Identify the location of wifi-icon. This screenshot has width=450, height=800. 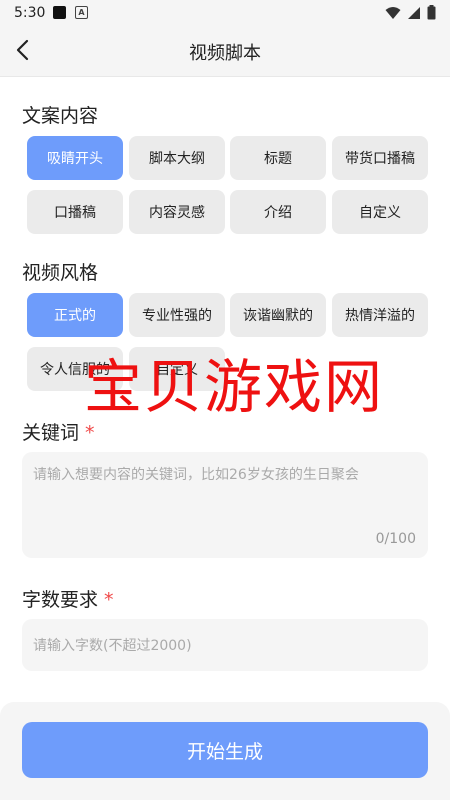
(393, 12).